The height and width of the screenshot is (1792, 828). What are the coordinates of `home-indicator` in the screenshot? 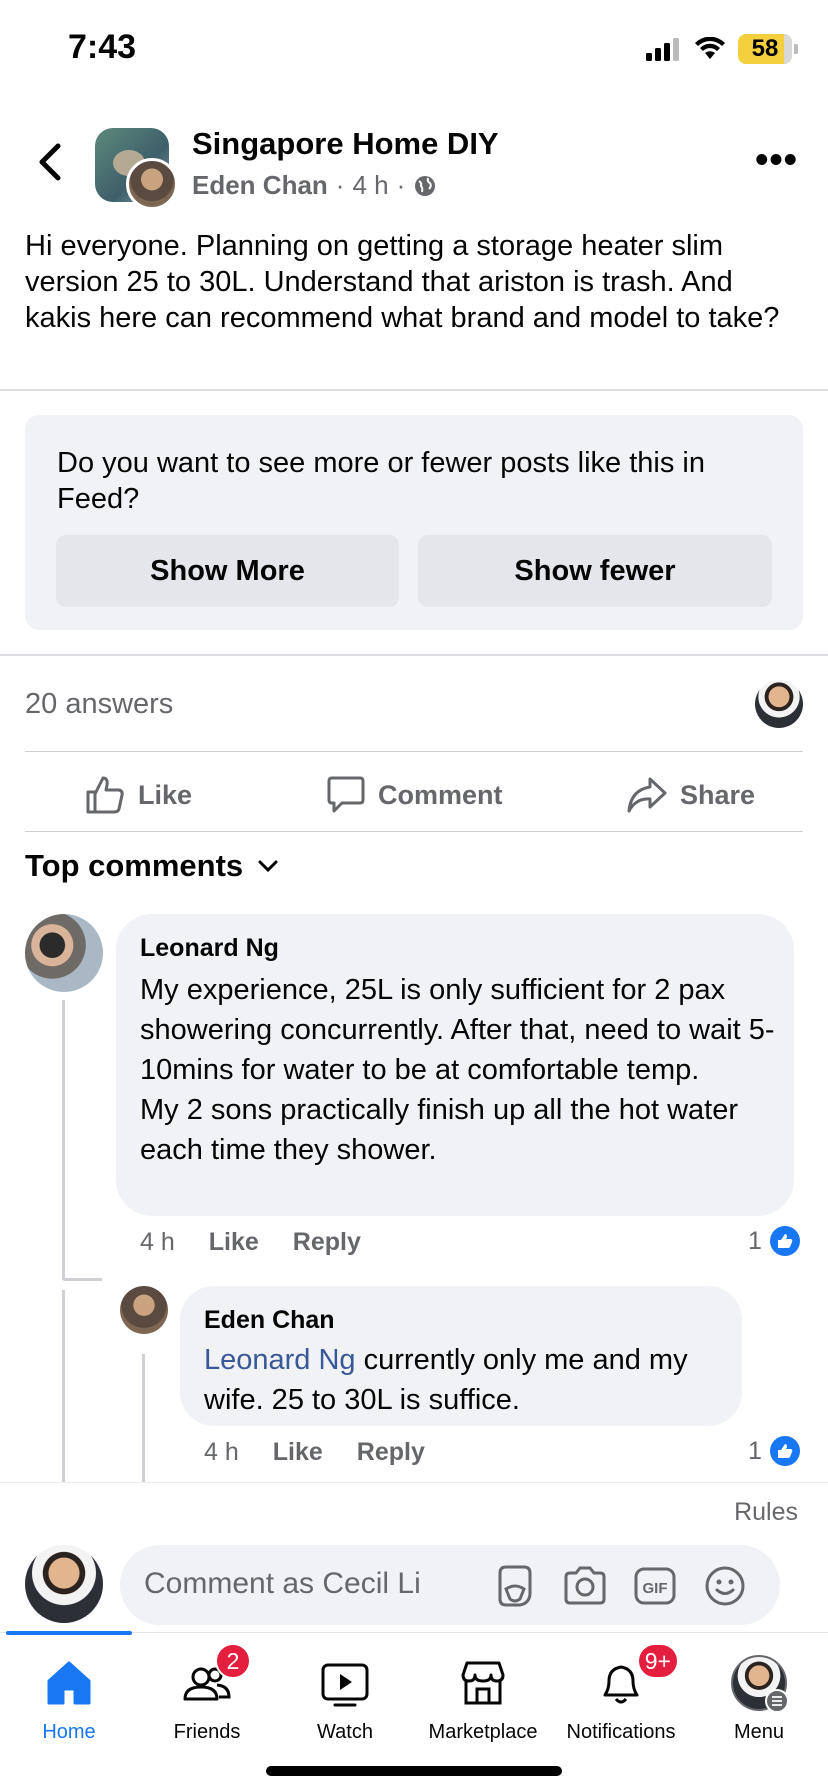 It's located at (414, 1771).